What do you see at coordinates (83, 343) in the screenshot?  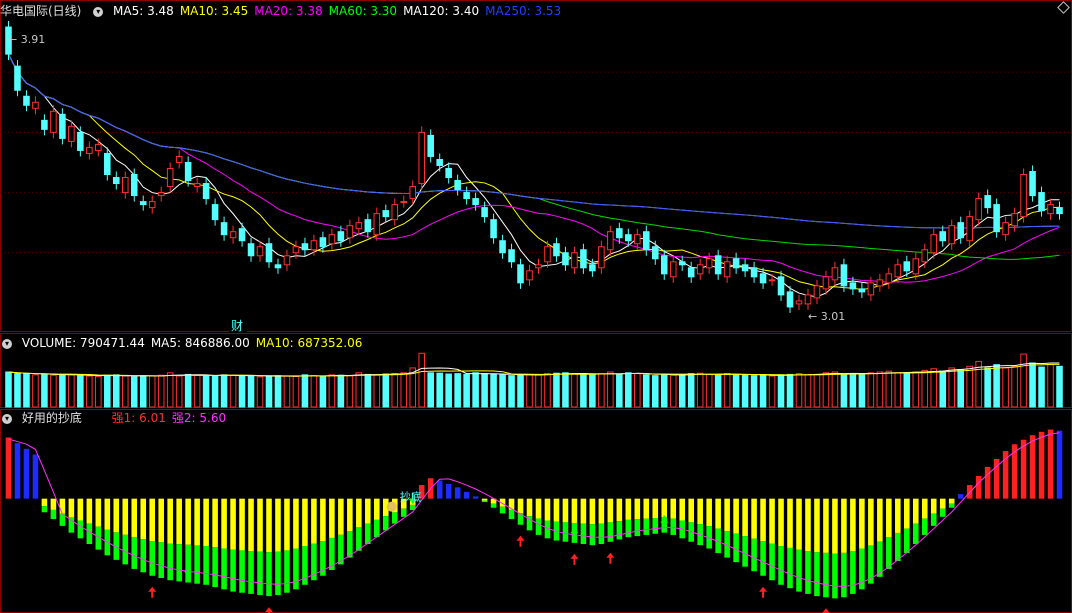 I see `volume-indicator-0: VOLUME: 790471.44` at bounding box center [83, 343].